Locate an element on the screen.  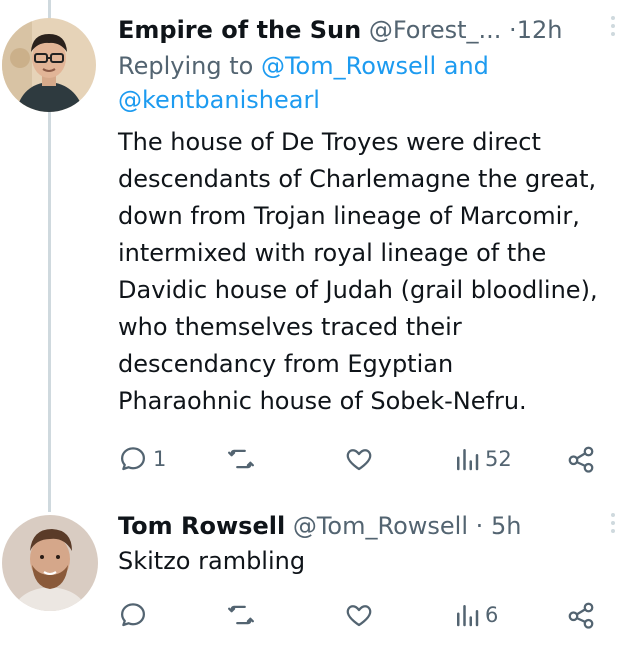
mention-link: @Tom_Rowsell is located at coordinates (348, 66).